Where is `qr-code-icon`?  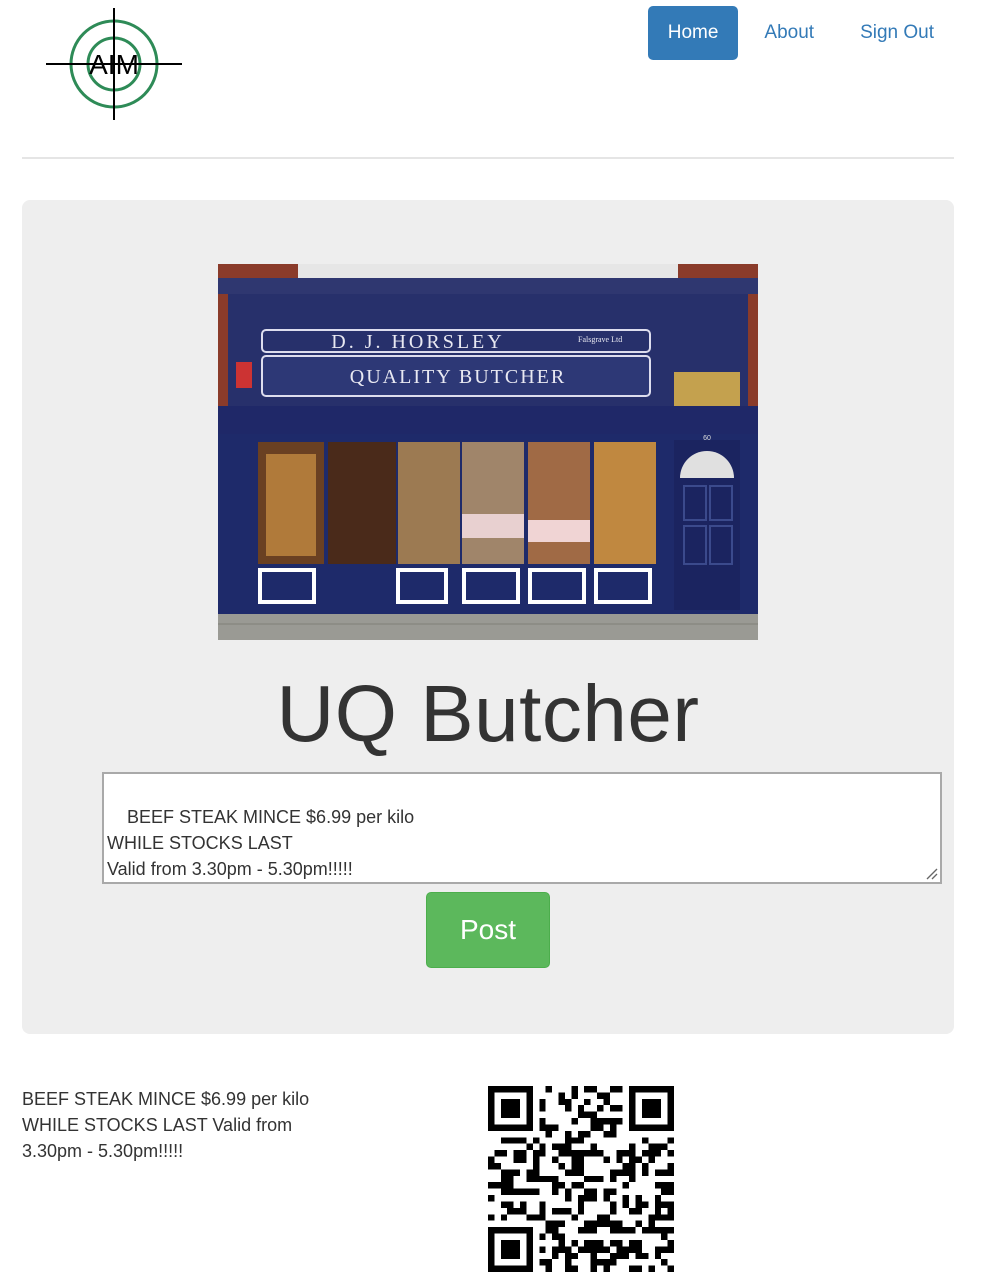
qr-code-icon is located at coordinates (581, 1179).